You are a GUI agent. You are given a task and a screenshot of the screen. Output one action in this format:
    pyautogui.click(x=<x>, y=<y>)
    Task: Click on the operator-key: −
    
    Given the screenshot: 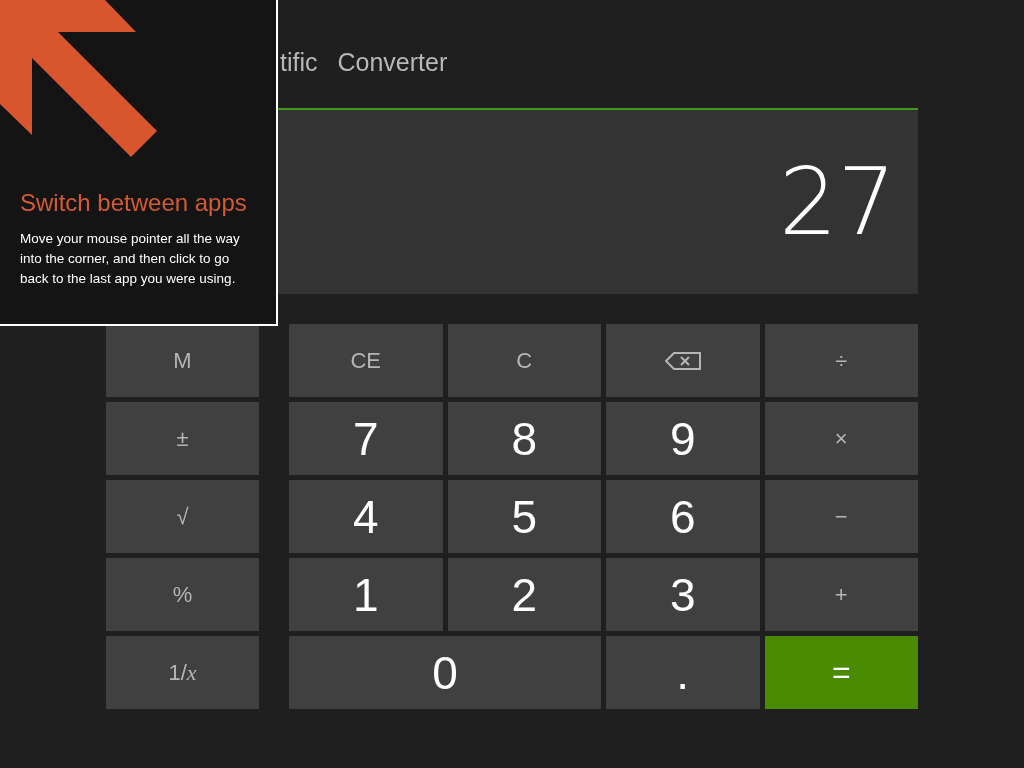 What is the action you would take?
    pyautogui.click(x=841, y=516)
    